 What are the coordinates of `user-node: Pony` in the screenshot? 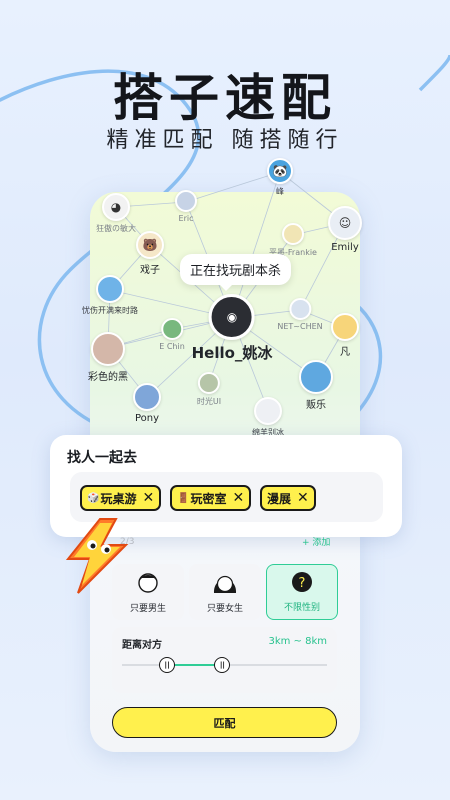 It's located at (147, 403).